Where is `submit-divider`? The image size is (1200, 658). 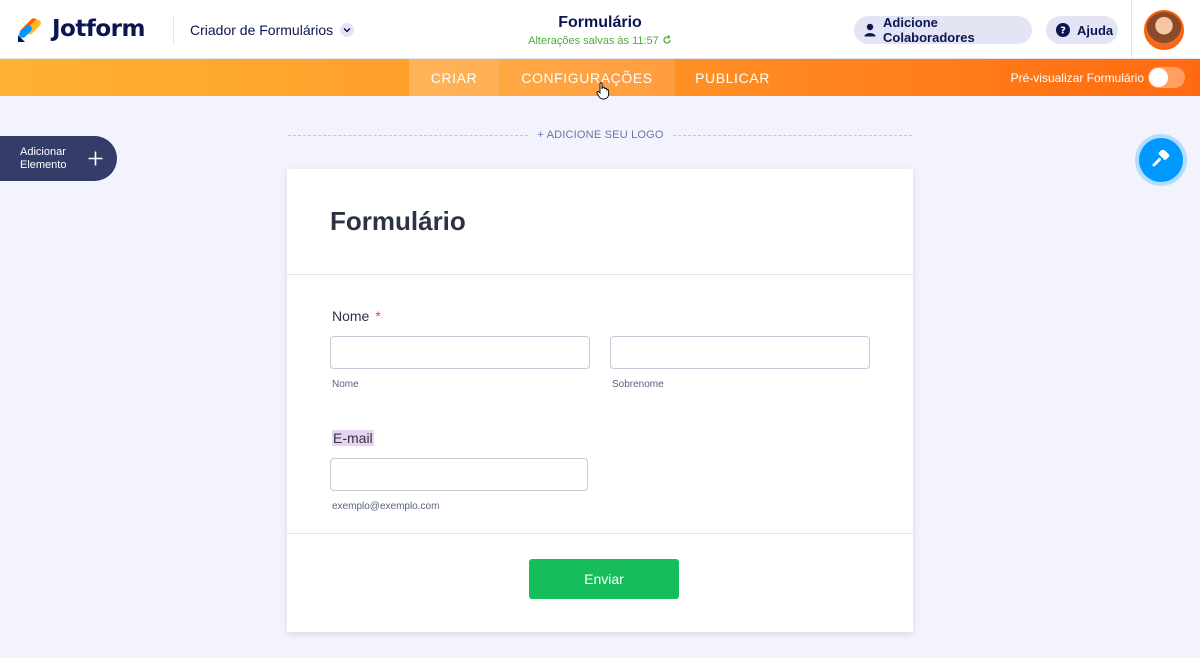
submit-divider is located at coordinates (600, 533).